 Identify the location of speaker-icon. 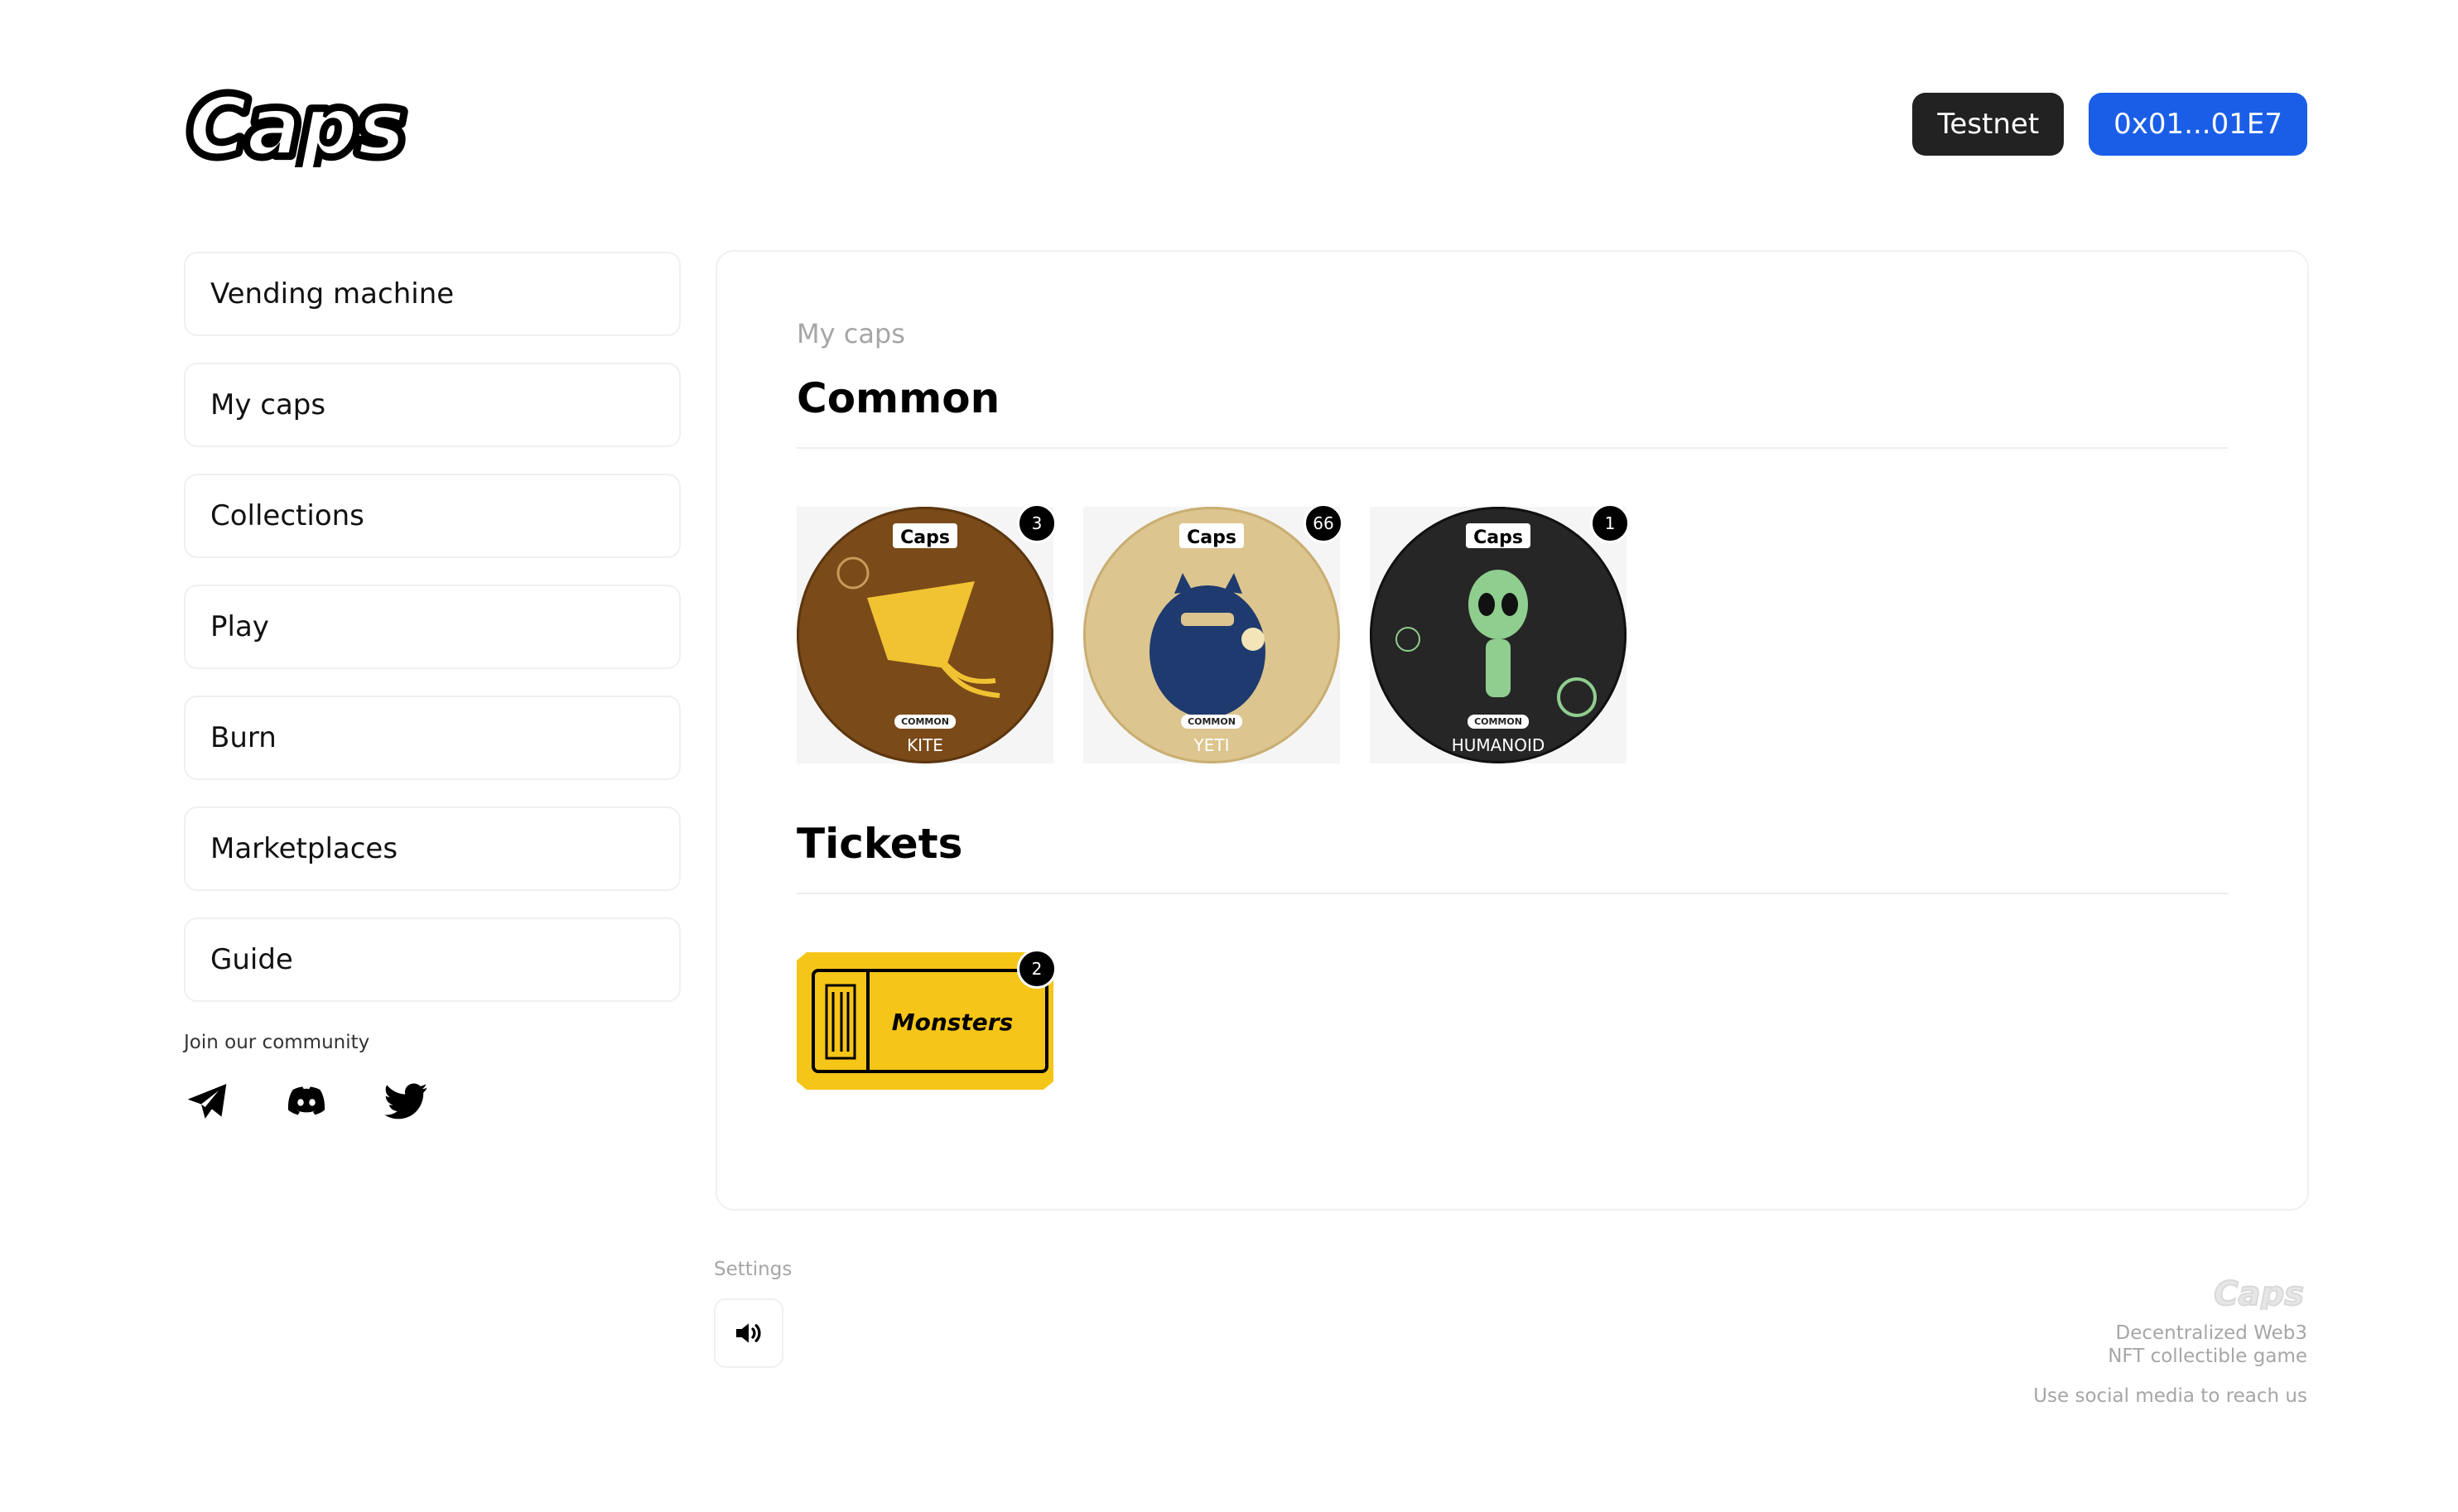
(749, 1333).